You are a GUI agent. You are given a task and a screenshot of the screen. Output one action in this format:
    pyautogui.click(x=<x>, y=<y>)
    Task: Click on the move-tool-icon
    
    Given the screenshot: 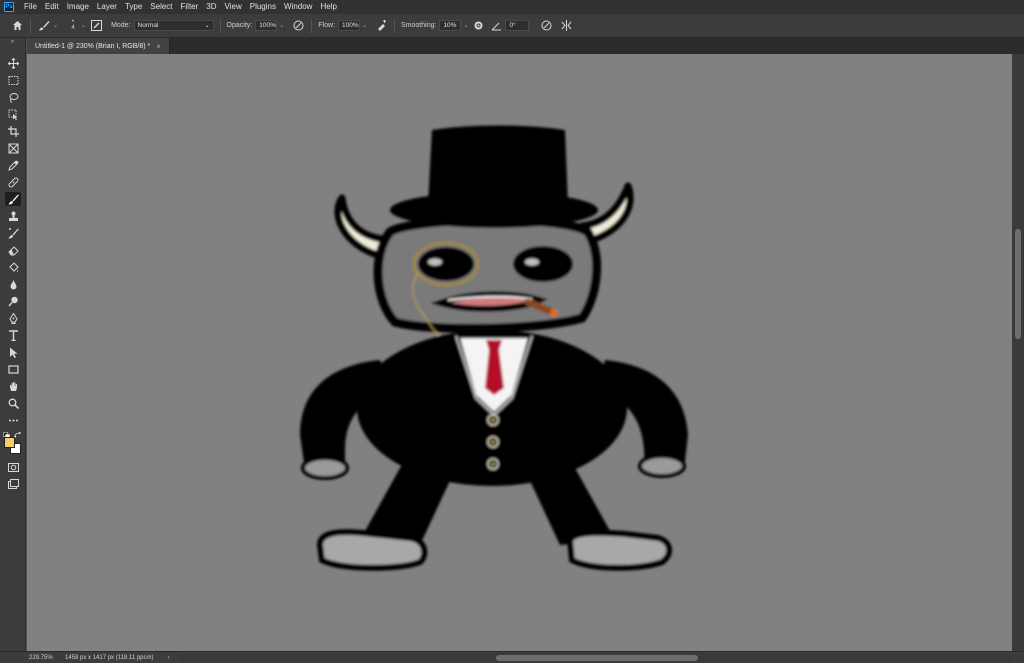 What is the action you would take?
    pyautogui.click(x=13, y=63)
    